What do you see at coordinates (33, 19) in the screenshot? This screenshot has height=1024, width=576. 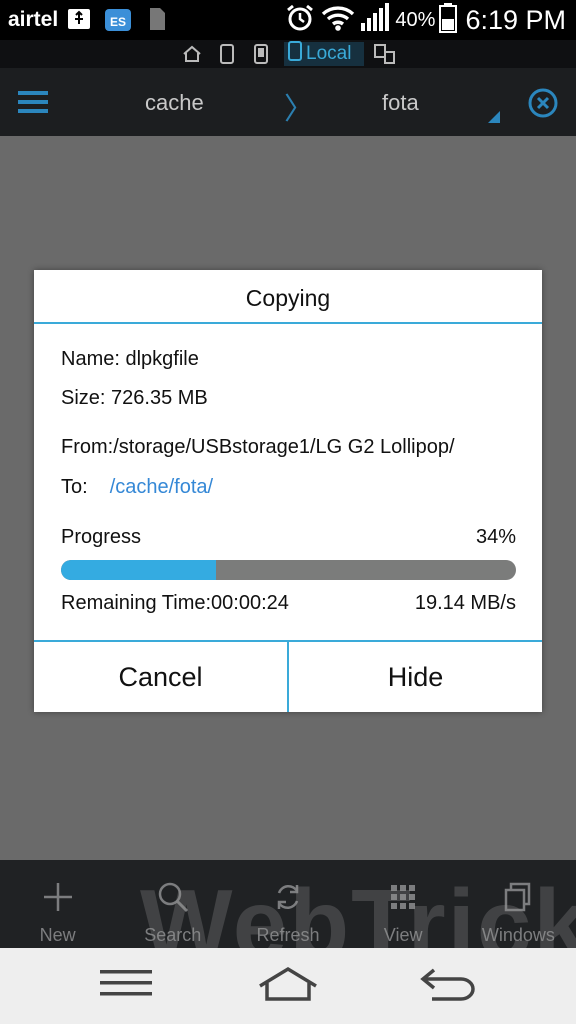 I see `carrier-name: airtel` at bounding box center [33, 19].